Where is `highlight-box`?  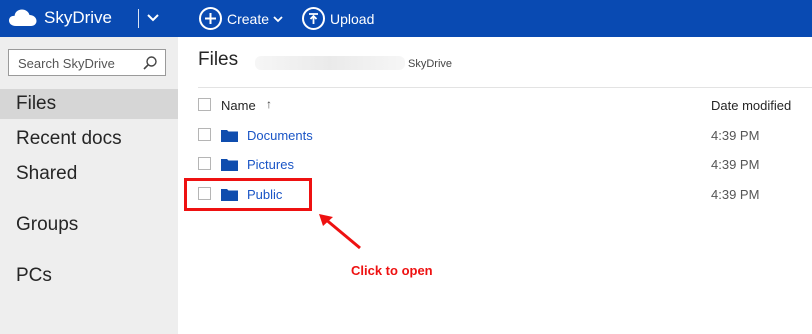
highlight-box is located at coordinates (248, 194).